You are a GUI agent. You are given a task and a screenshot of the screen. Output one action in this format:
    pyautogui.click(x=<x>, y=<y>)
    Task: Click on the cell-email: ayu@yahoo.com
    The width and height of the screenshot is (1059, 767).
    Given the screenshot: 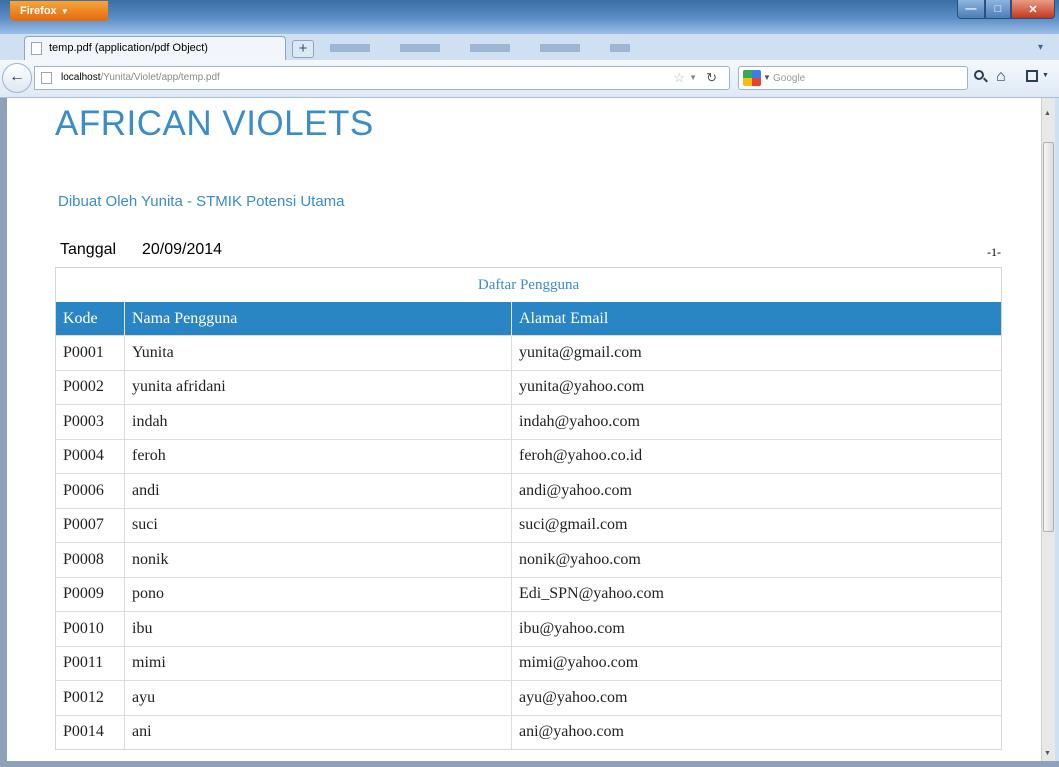 What is the action you would take?
    pyautogui.click(x=756, y=697)
    